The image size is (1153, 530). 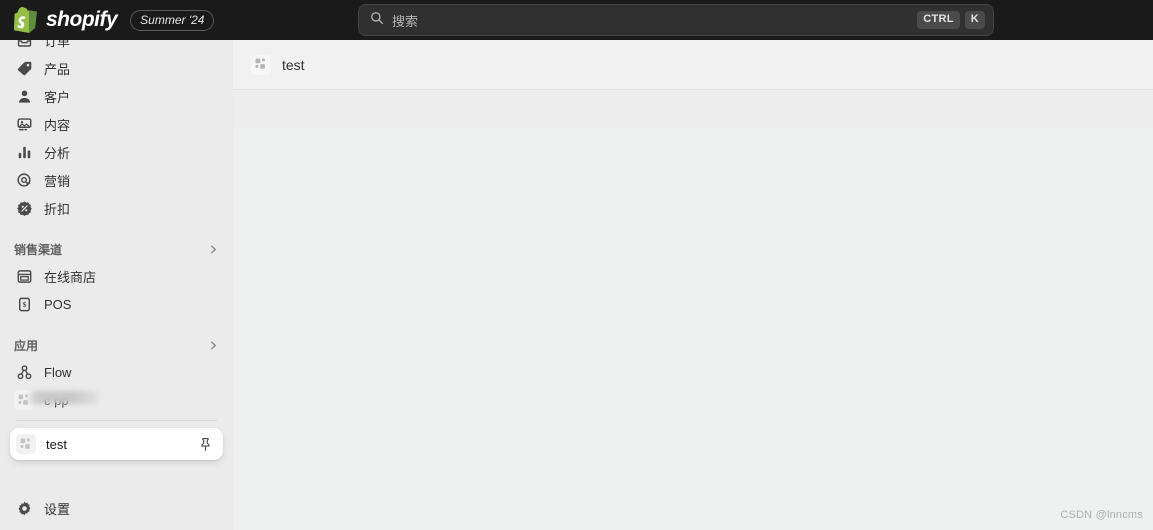 I want to click on sidebar-item-label: test, so click(x=56, y=444).